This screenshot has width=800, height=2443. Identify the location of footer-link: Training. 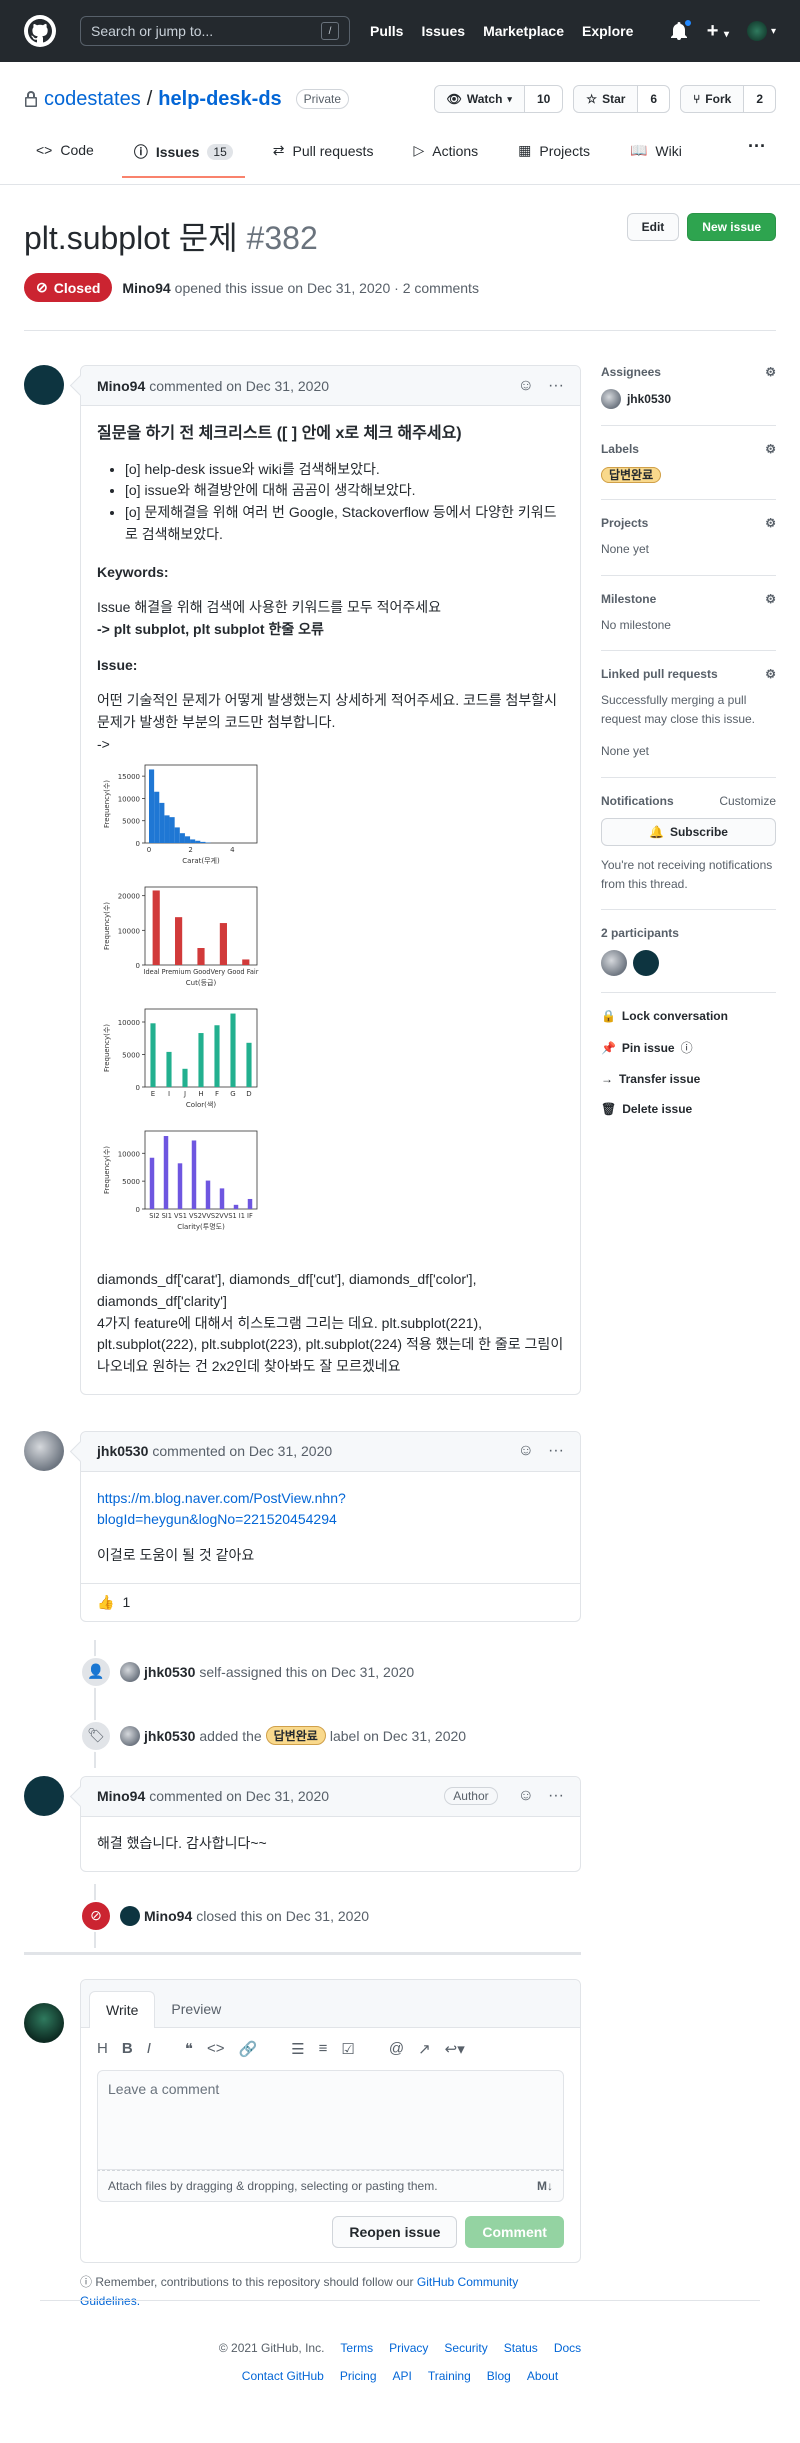
(449, 2376).